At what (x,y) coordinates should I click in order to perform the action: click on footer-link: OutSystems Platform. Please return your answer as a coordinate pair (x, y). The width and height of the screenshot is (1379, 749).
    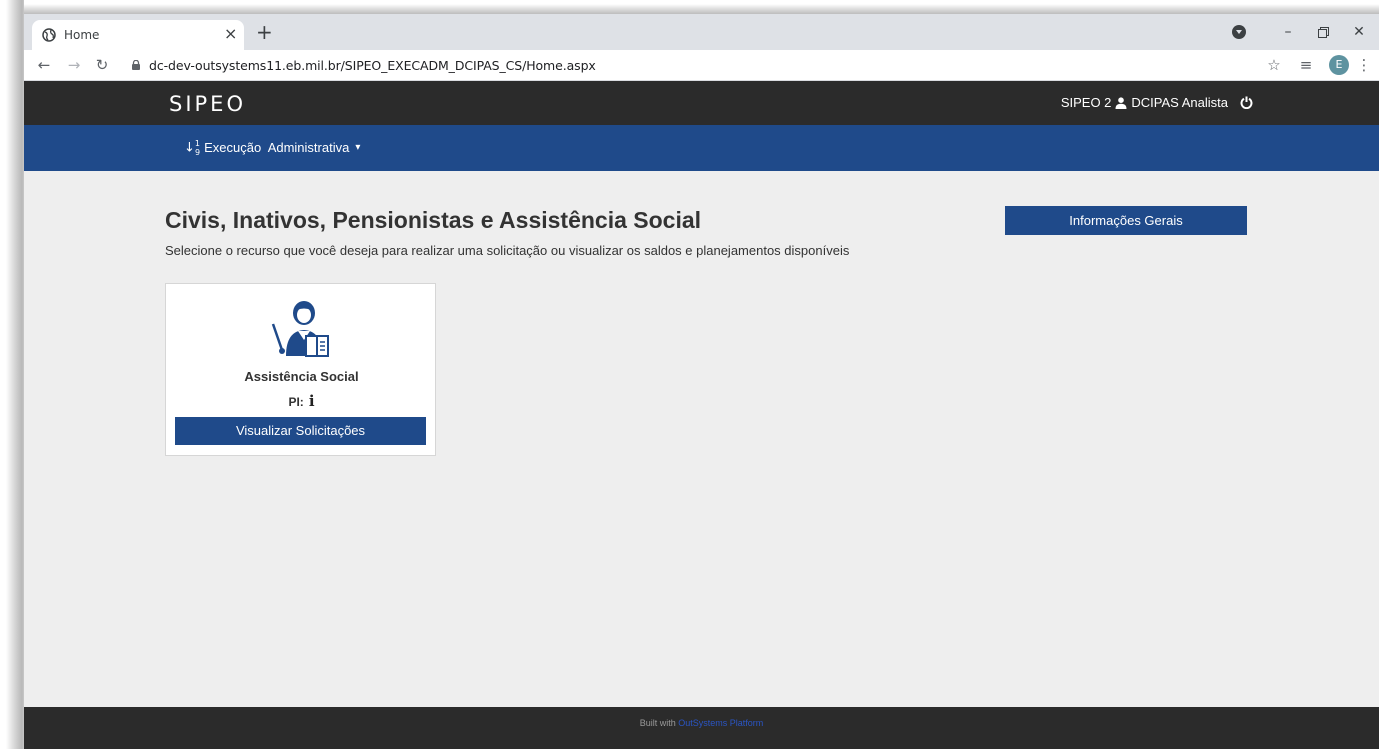
    Looking at the image, I should click on (720, 723).